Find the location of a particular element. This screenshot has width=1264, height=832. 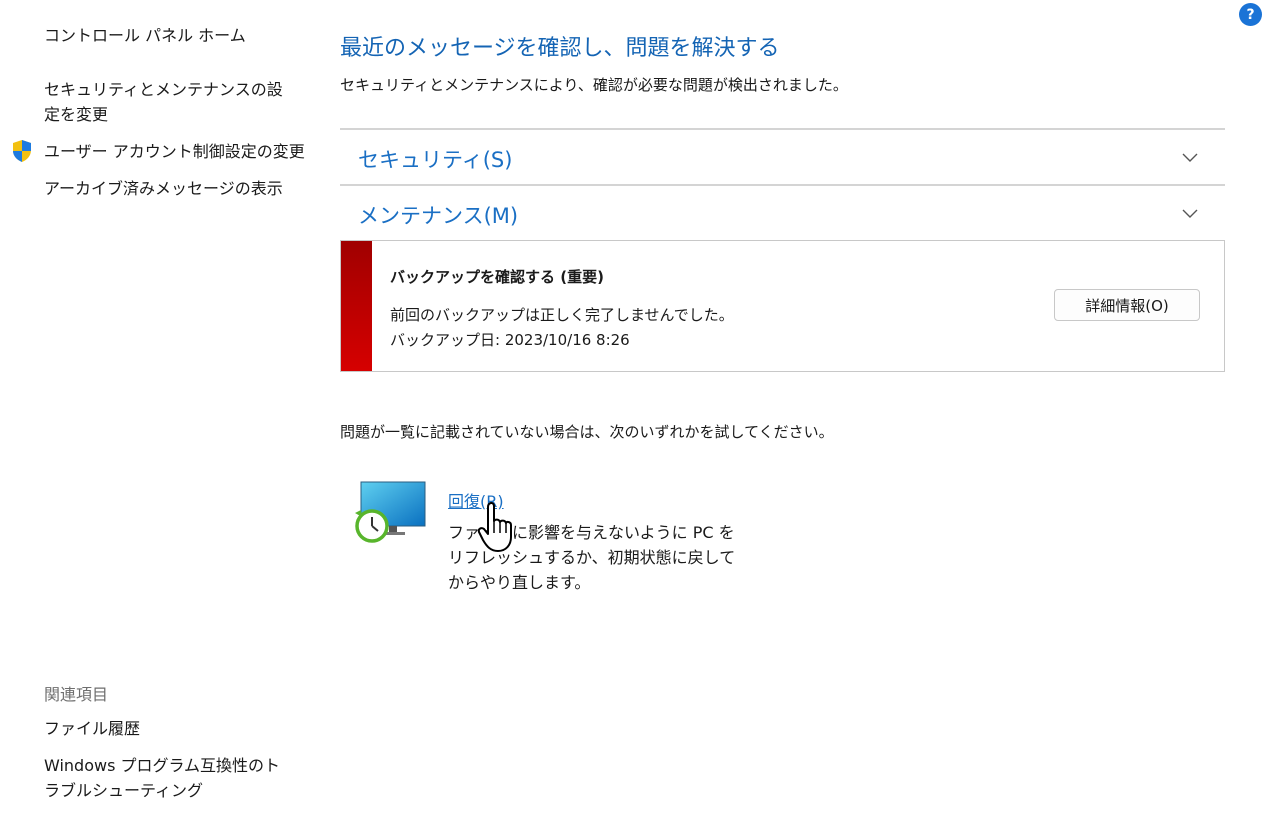

alert-message: 前回のバックアップは正しく完了しませんでした。 is located at coordinates (562, 315).